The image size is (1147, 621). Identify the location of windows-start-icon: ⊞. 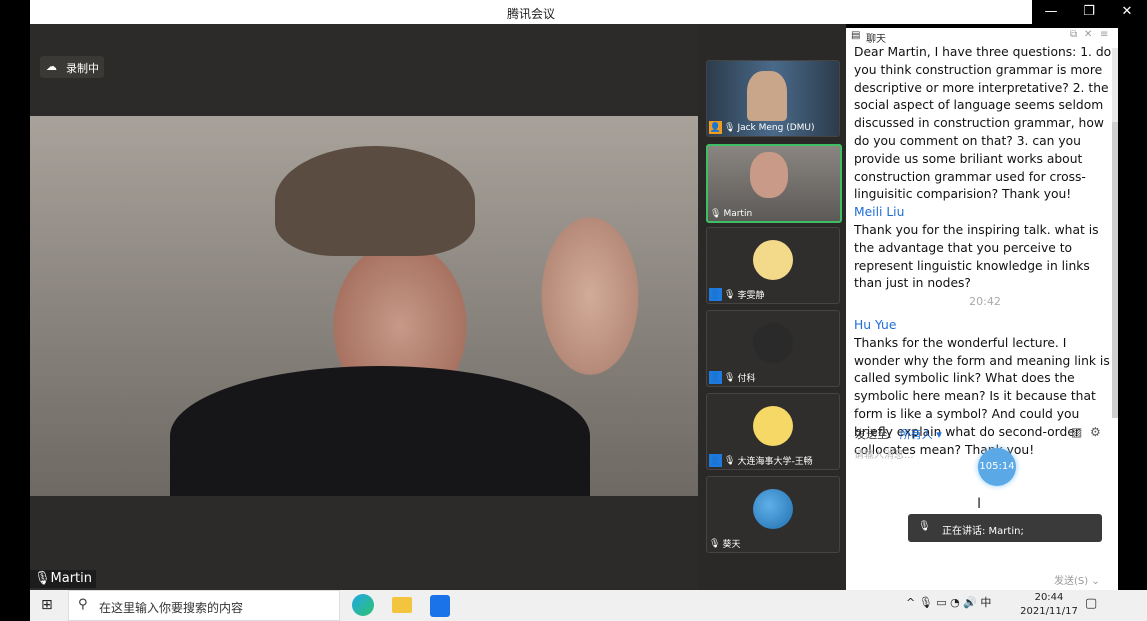
(47, 605).